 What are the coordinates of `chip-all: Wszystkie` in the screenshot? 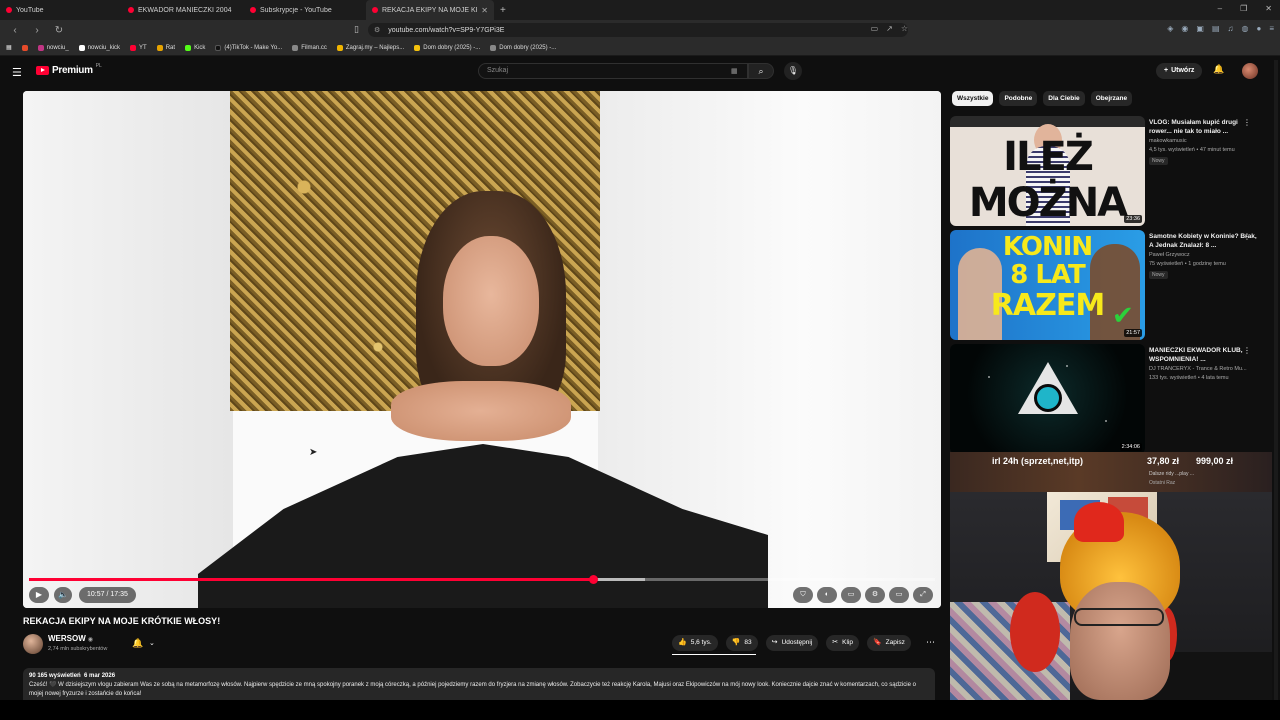 It's located at (973, 98).